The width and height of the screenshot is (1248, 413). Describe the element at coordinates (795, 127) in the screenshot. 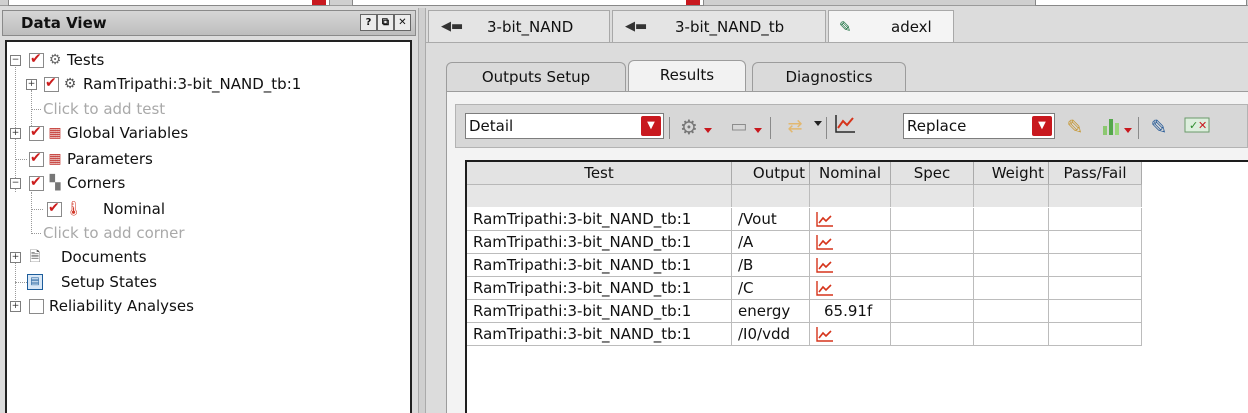

I see `swap-icon: ⇄` at that location.